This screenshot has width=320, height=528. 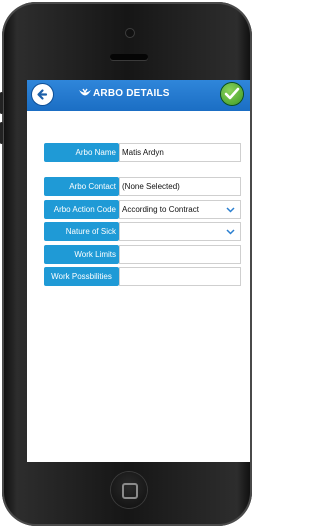 I want to click on checkmark-icon, so click(x=232, y=93).